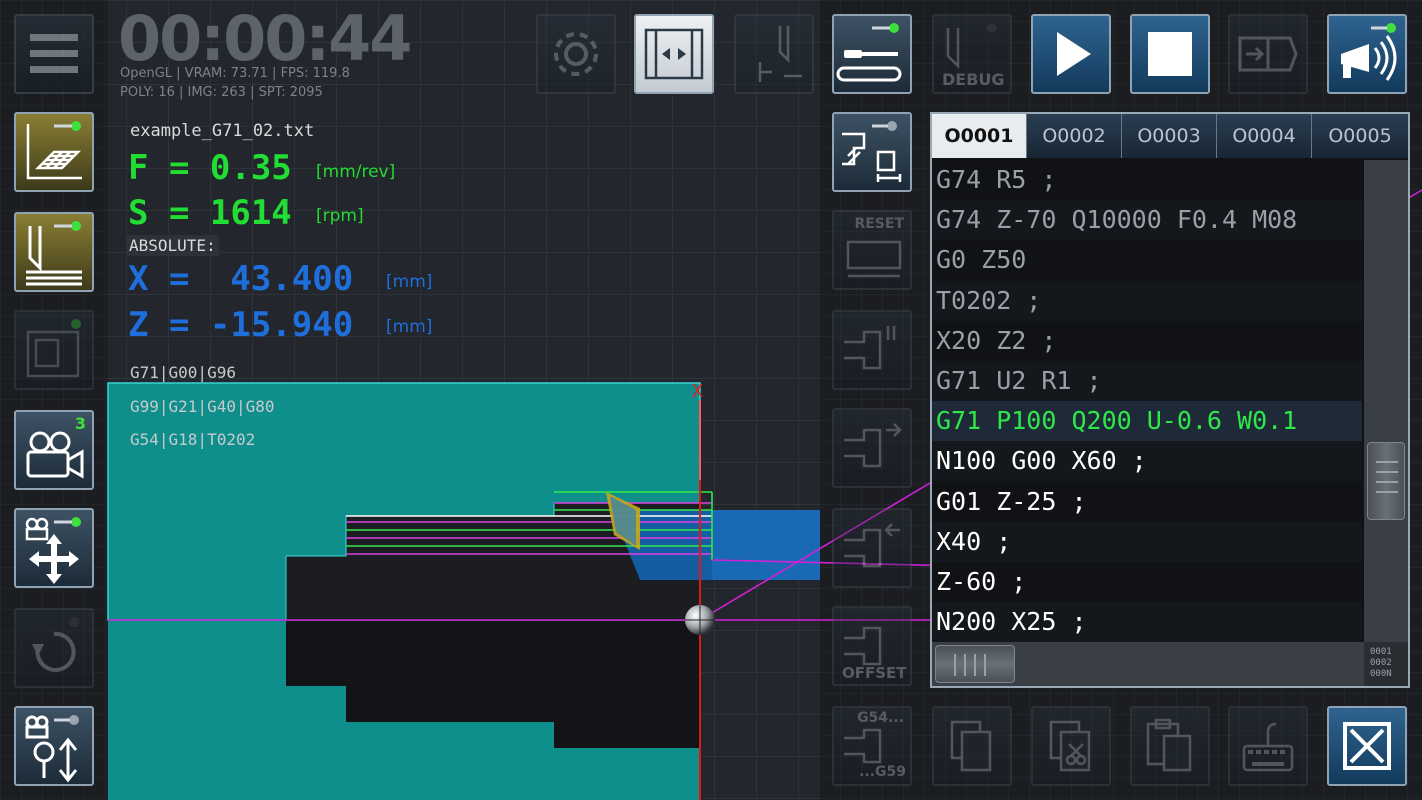  I want to click on work-offset-button: G54... ...G59, so click(872, 746).